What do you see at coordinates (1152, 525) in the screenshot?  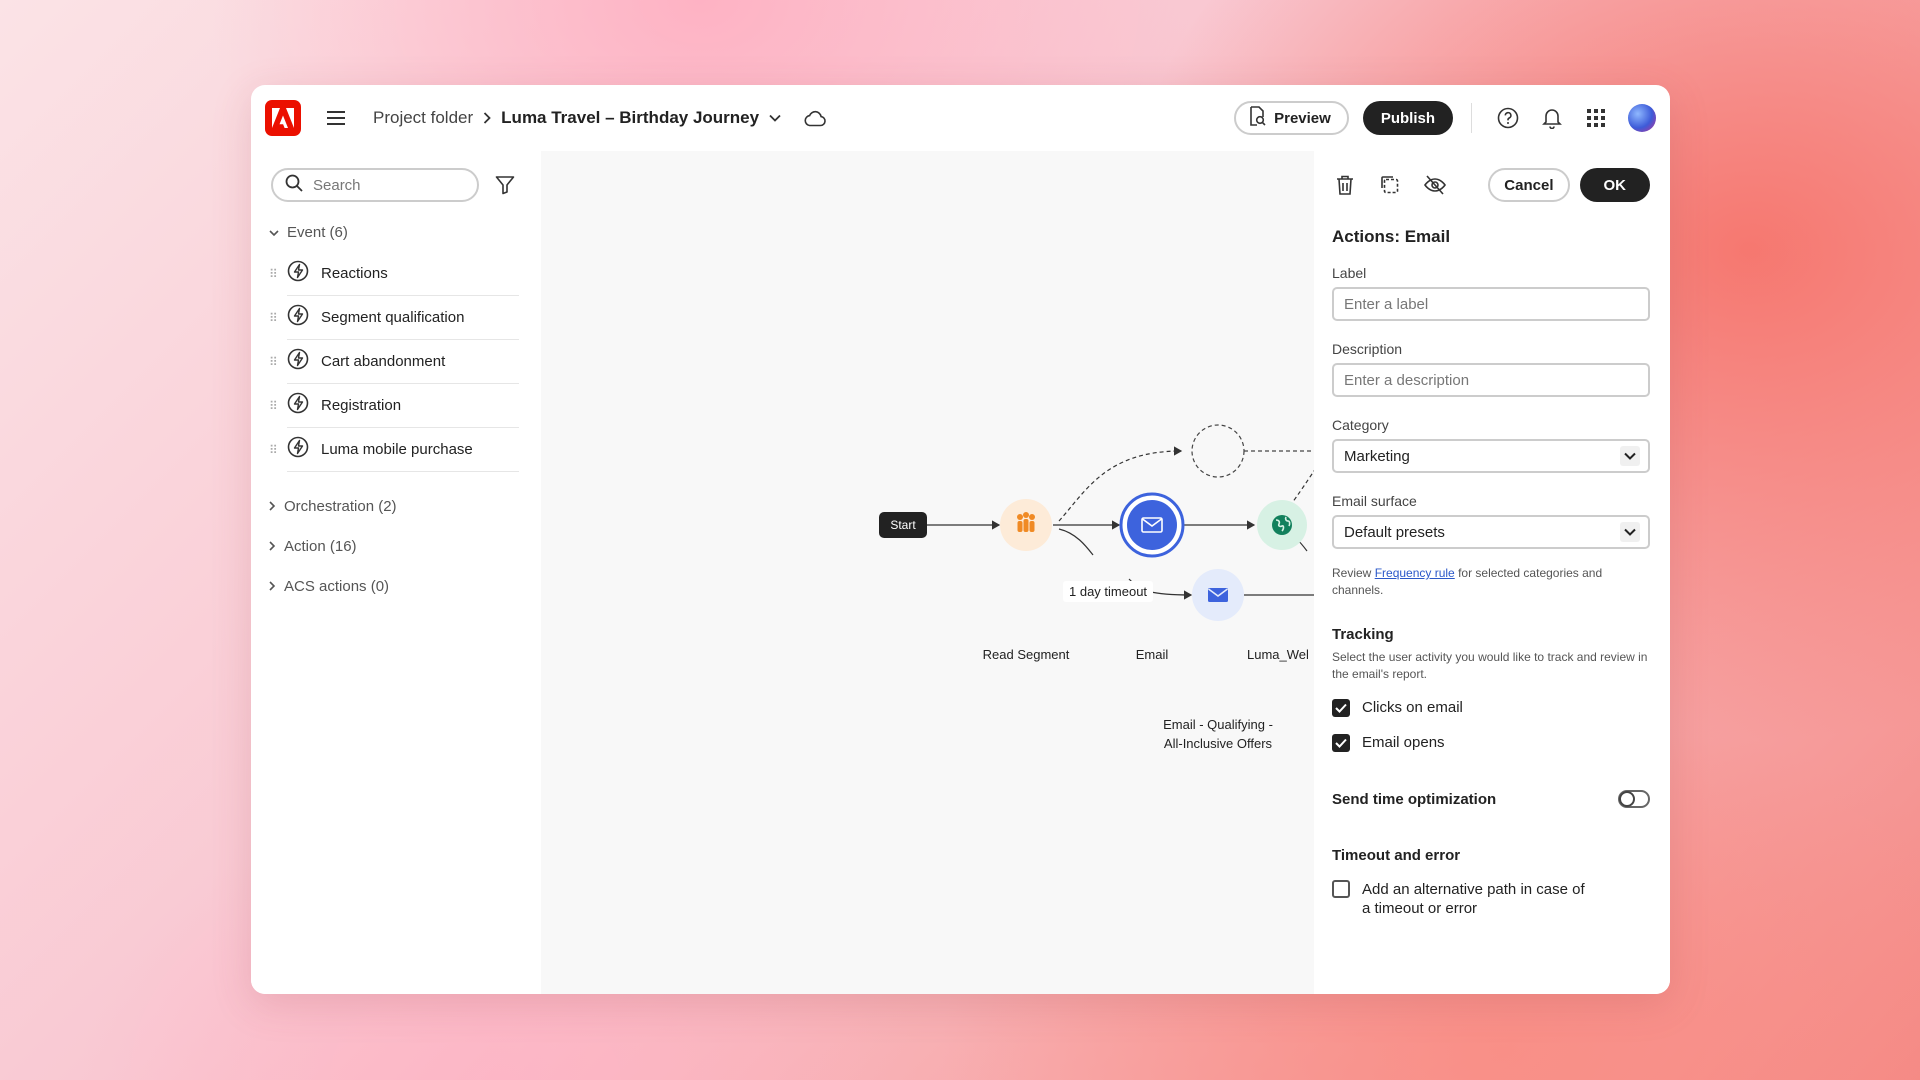 I see `email-node` at bounding box center [1152, 525].